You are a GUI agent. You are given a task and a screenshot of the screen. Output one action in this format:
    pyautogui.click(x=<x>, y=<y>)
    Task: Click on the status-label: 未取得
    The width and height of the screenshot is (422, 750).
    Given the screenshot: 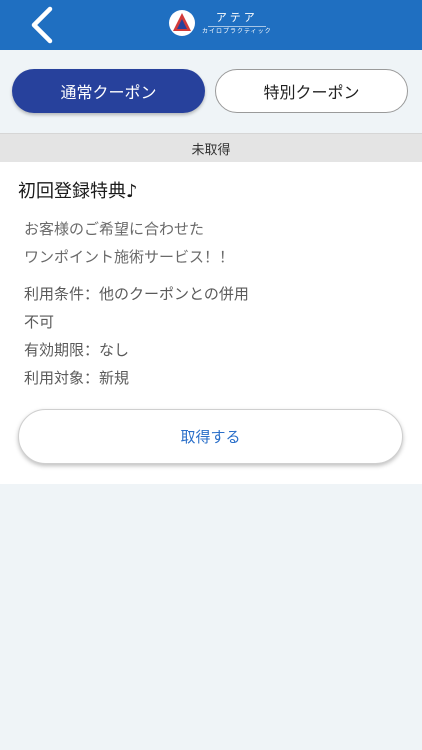 What is the action you would take?
    pyautogui.click(x=211, y=147)
    